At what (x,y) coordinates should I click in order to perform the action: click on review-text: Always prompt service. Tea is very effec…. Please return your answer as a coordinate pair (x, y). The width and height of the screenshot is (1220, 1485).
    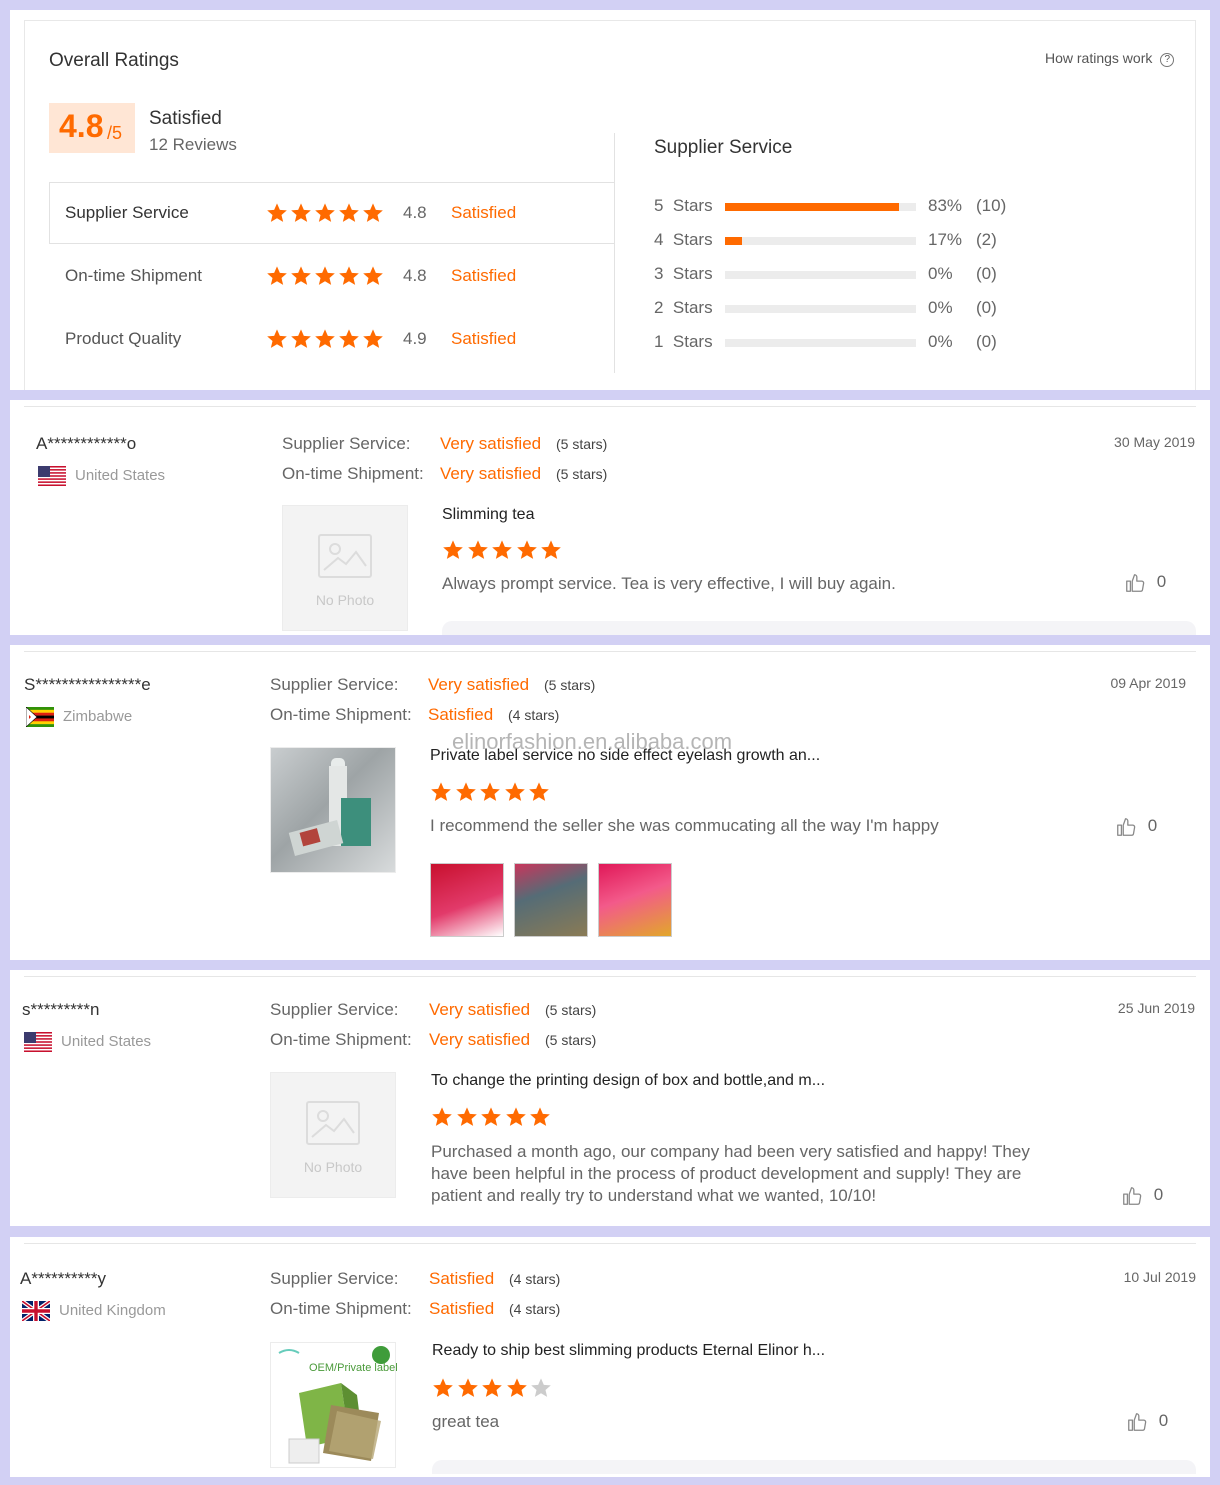
    Looking at the image, I should click on (669, 583).